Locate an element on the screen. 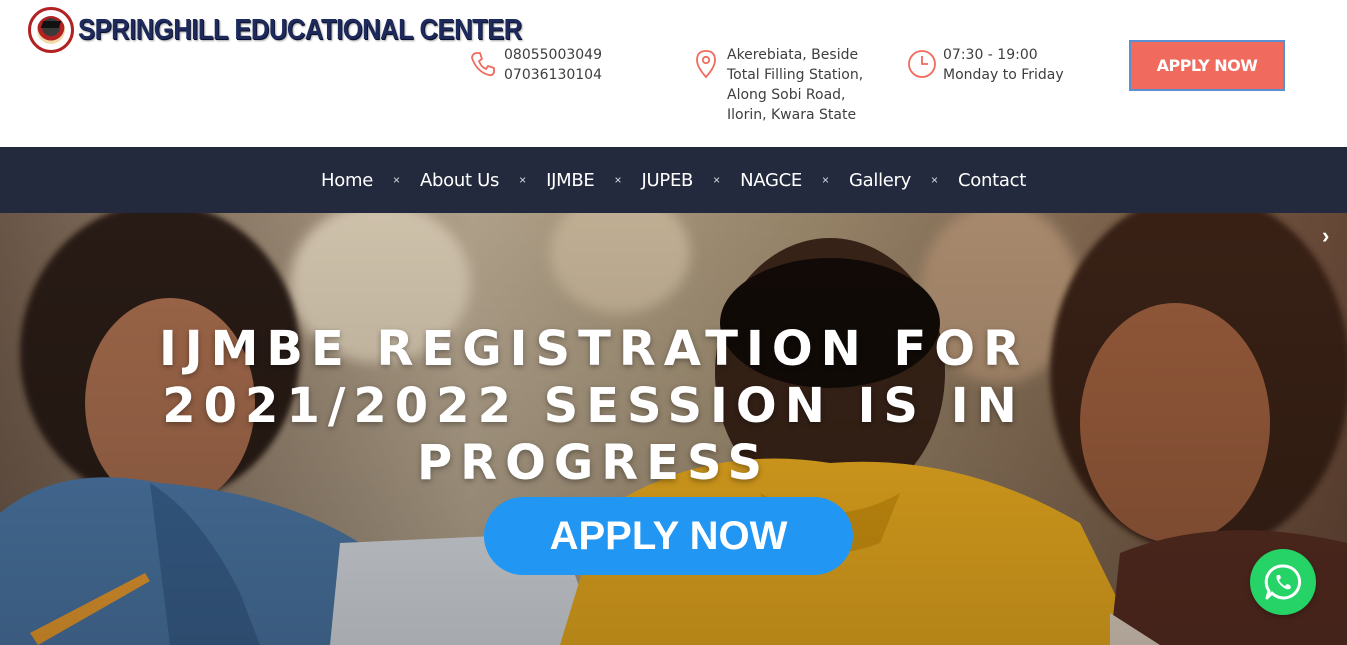 The width and height of the screenshot is (1347, 645). whatsapp-chat-button is located at coordinates (1283, 582).